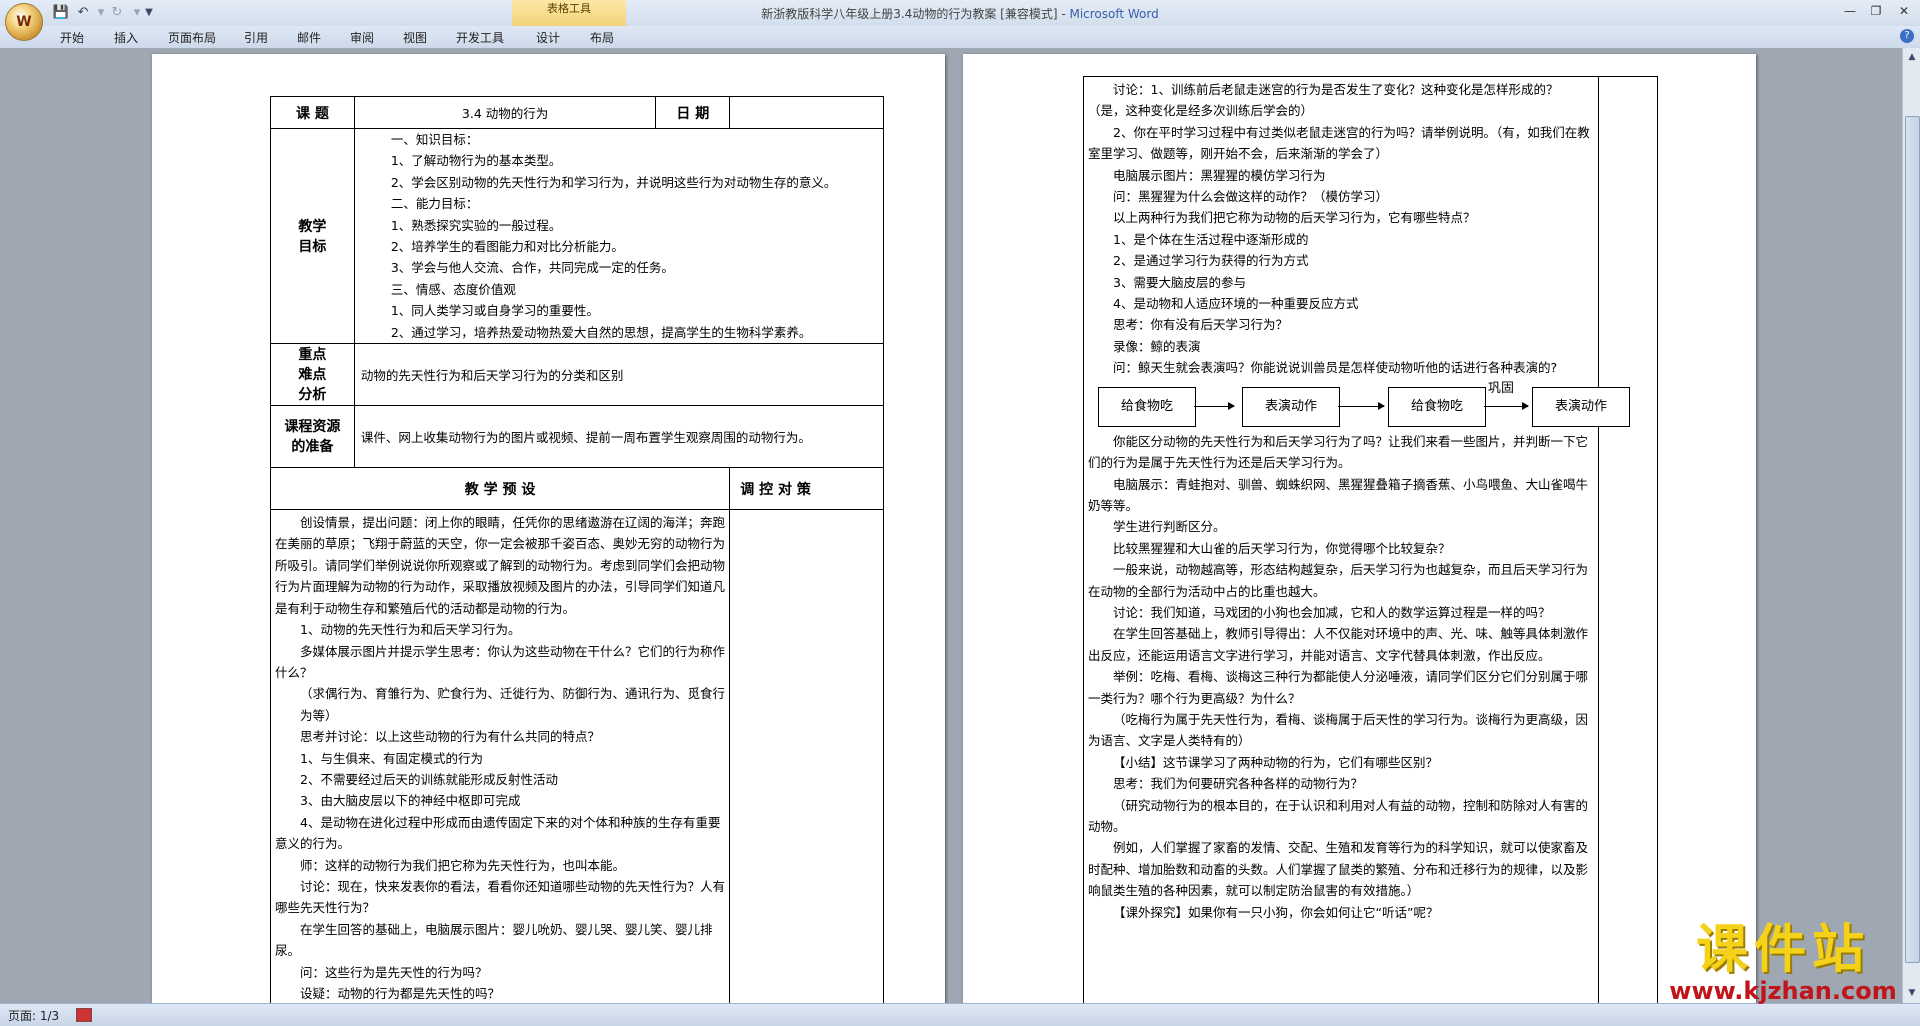  Describe the element at coordinates (513, 704) in the screenshot. I see `paragraph: （求偶行为、育雏行为、贮食行为、迁徙行为、防御行为、通讯行为、觅食行为等）` at that location.